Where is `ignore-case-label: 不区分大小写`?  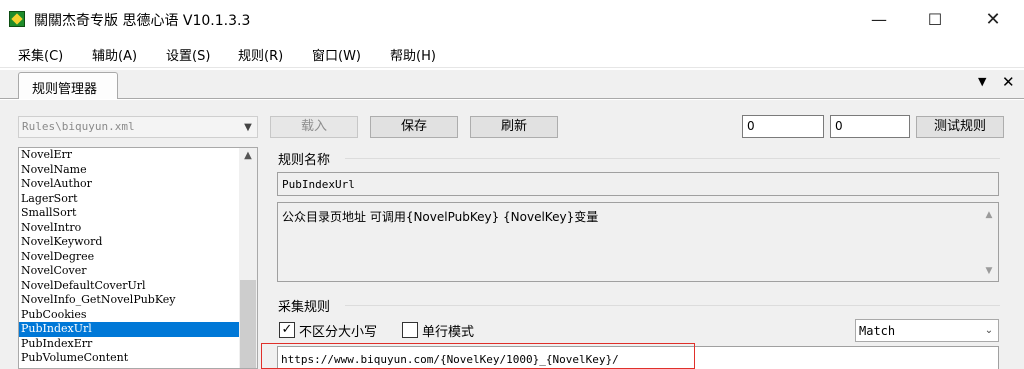 ignore-case-label: 不区分大小写 is located at coordinates (338, 332).